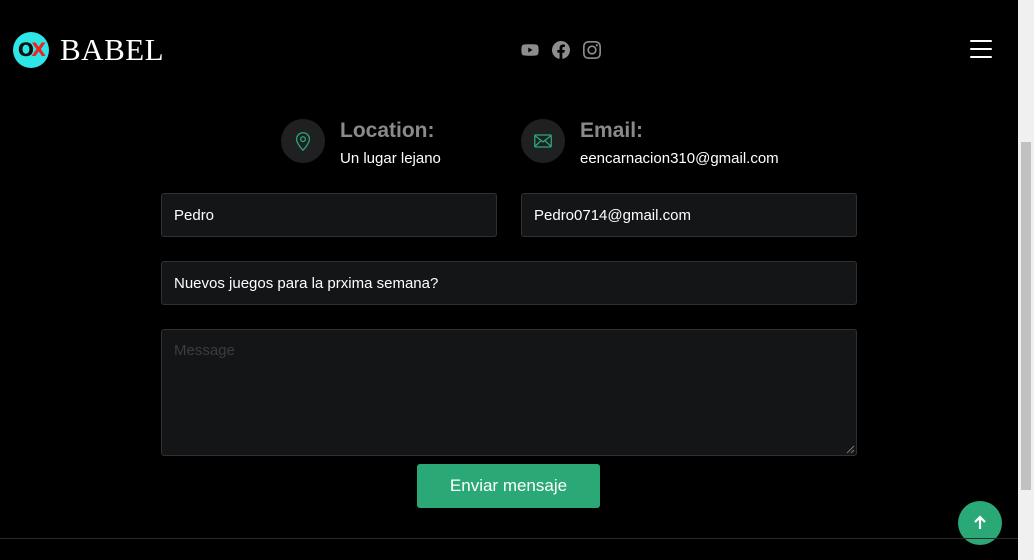  Describe the element at coordinates (390, 158) in the screenshot. I see `location-value: Un lugar lejano` at that location.